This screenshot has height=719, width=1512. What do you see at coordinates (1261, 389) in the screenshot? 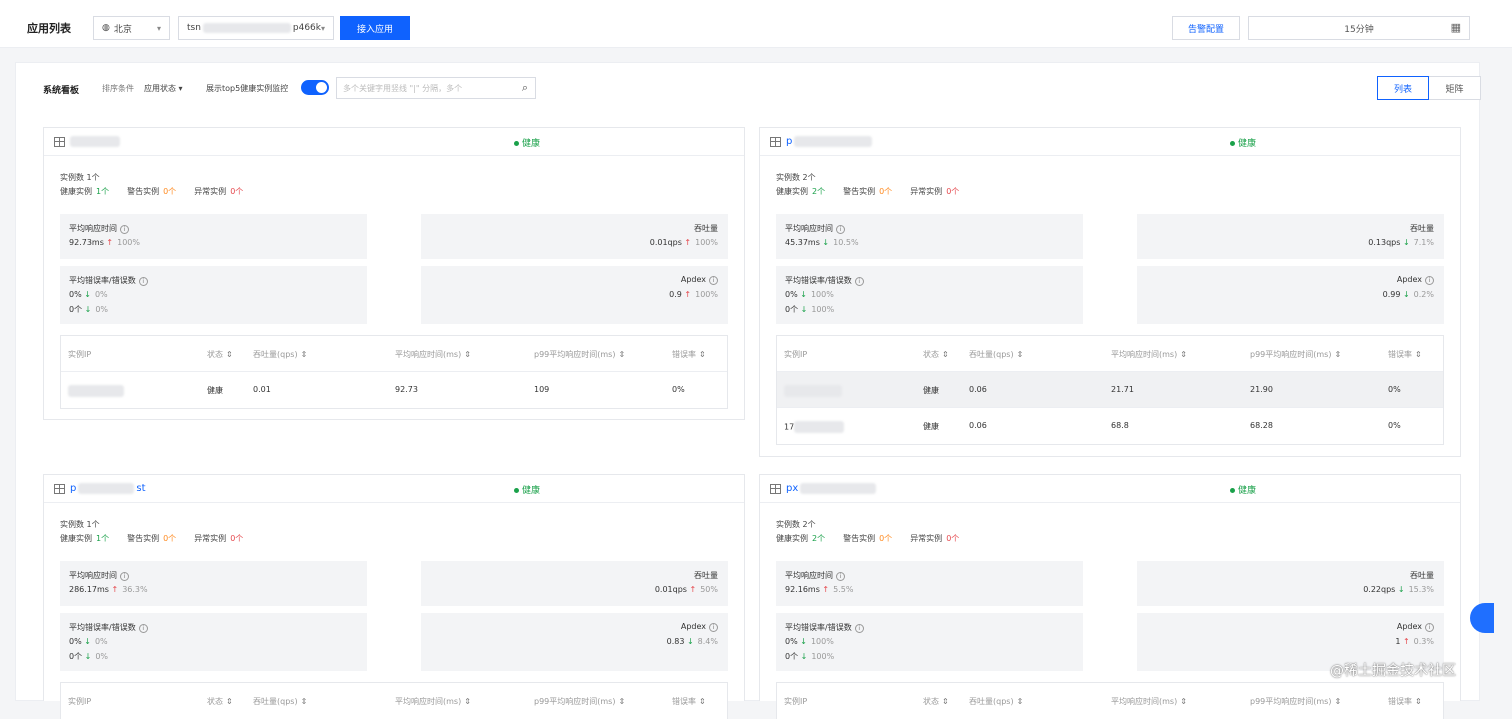
I see `p99-cell: 21.90` at bounding box center [1261, 389].